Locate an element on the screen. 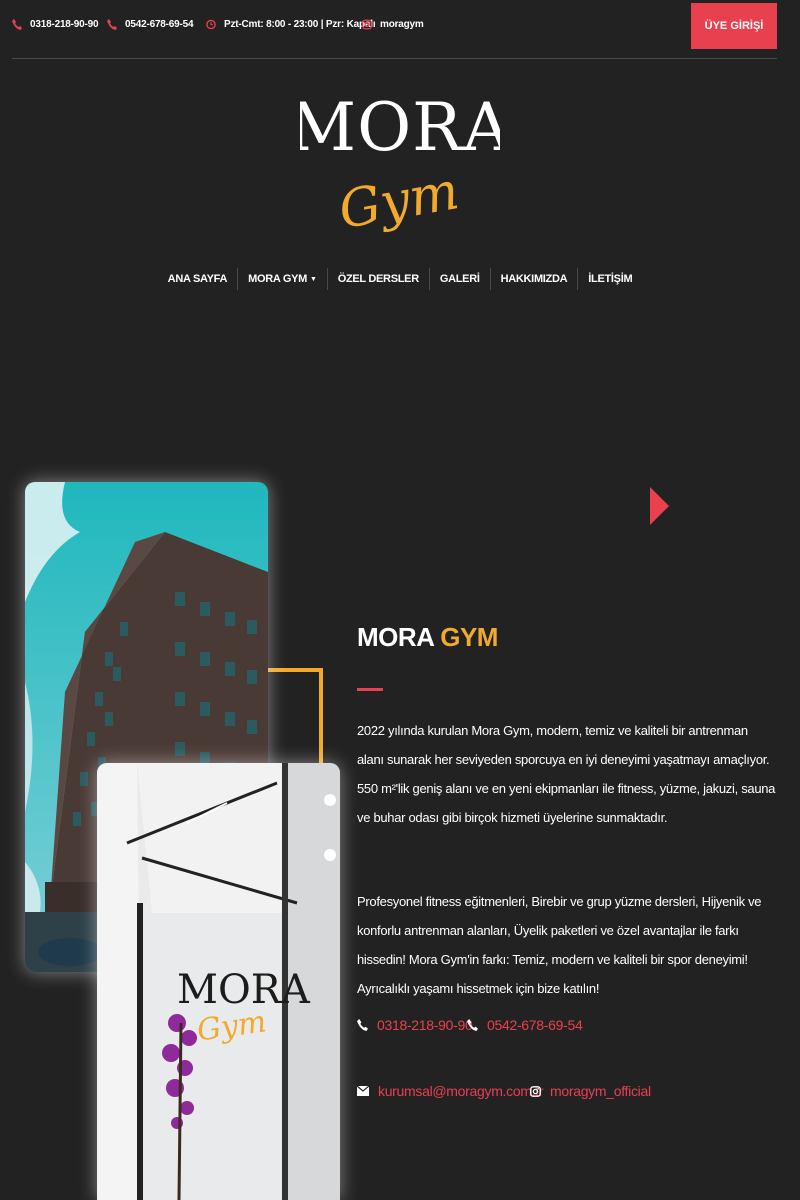  topbar-hours: Pzt-Cmt: 8:00 - 23:00 | Pzr: Kapalı is located at coordinates (291, 24).